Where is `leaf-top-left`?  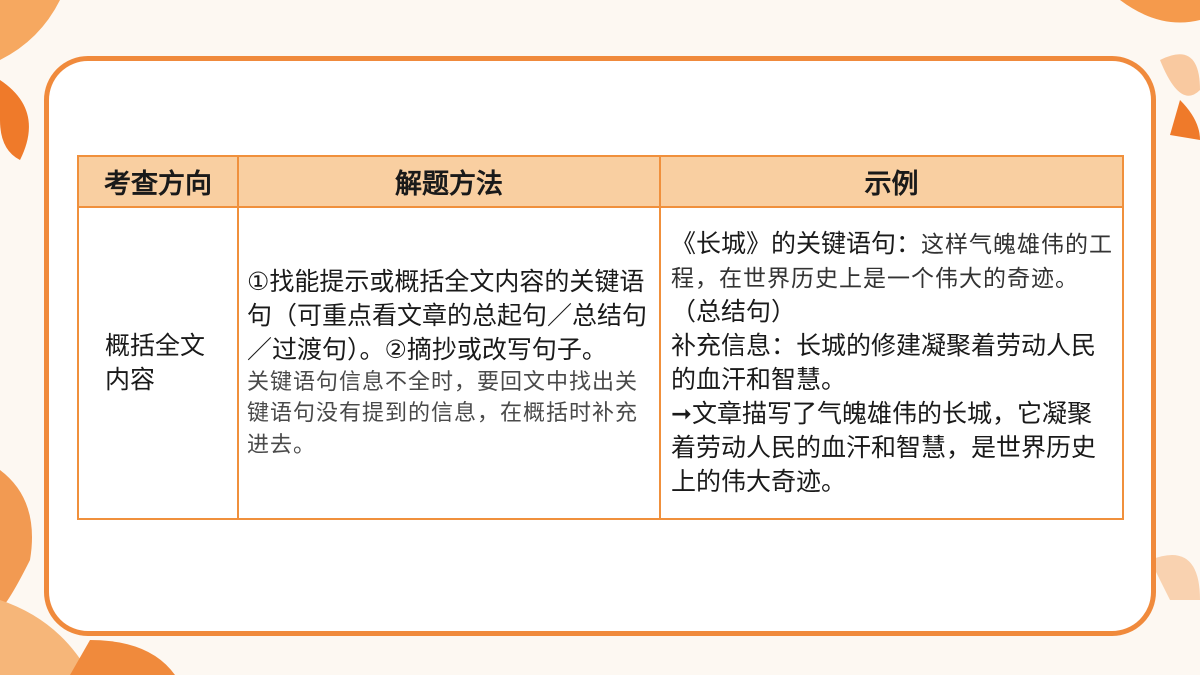
leaf-top-left is located at coordinates (30, 30).